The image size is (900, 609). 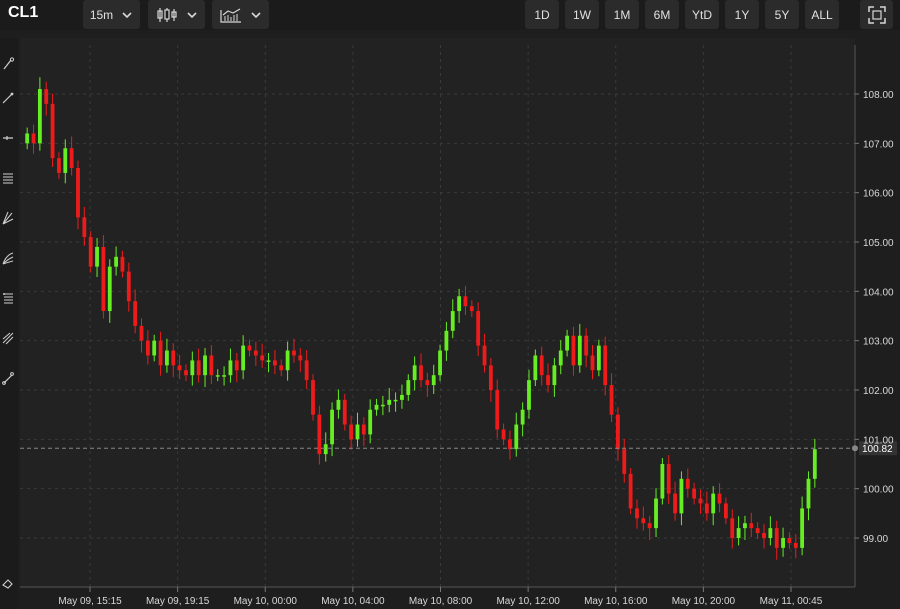 I want to click on range-label: 1W, so click(x=582, y=14).